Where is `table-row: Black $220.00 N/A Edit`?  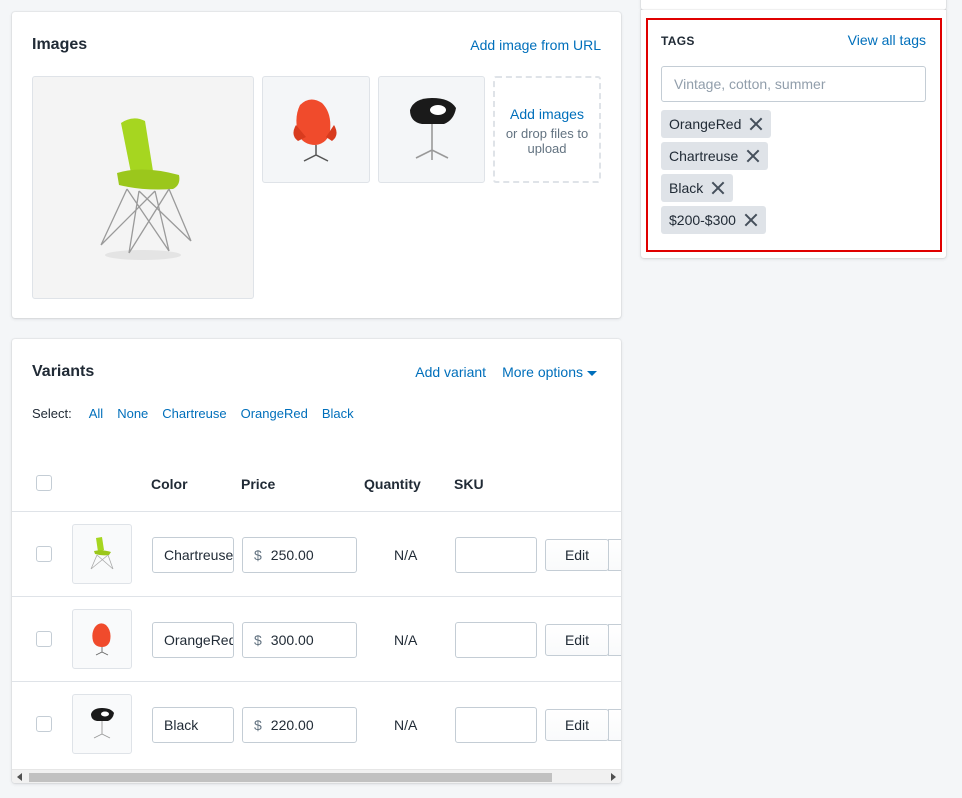 table-row: Black $220.00 N/A Edit is located at coordinates (316, 723).